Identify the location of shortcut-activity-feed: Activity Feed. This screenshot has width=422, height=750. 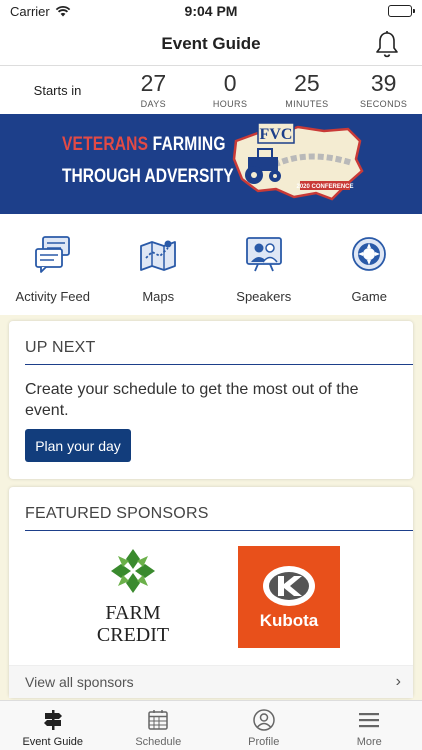
(53, 264).